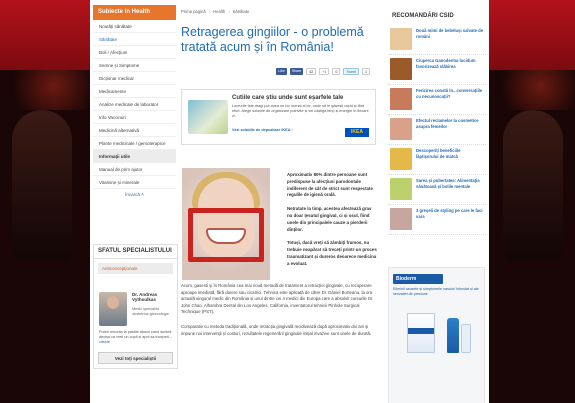 The width and height of the screenshot is (575, 403). What do you see at coordinates (134, 156) in the screenshot?
I see `nav-subheader: Informații utile` at bounding box center [134, 156].